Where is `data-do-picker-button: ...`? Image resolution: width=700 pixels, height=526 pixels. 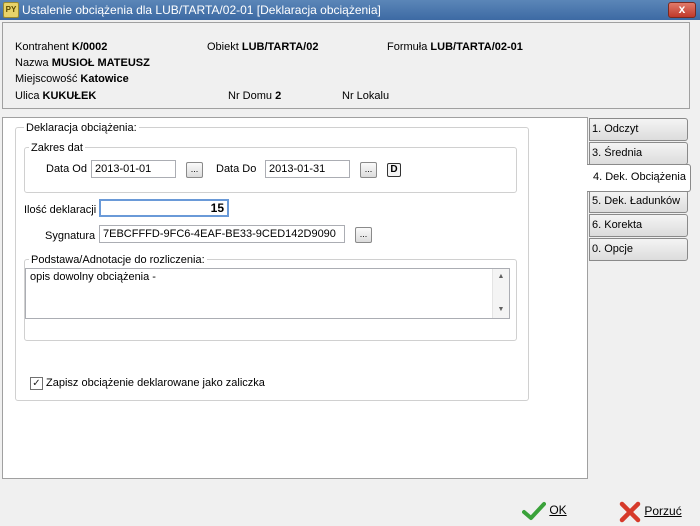
data-do-picker-button: ... is located at coordinates (368, 170).